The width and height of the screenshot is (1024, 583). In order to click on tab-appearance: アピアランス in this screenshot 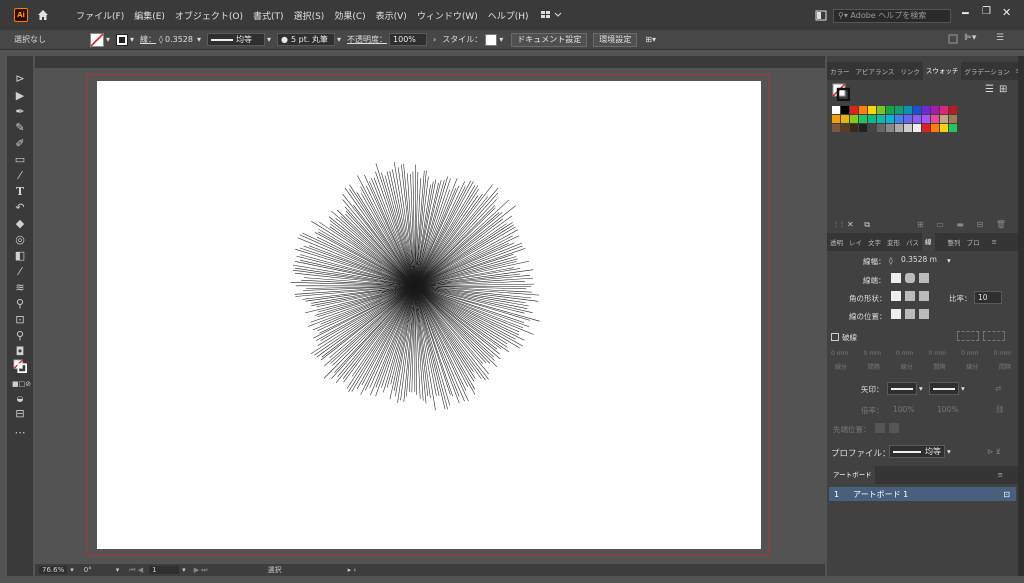, I will do `click(875, 71)`.